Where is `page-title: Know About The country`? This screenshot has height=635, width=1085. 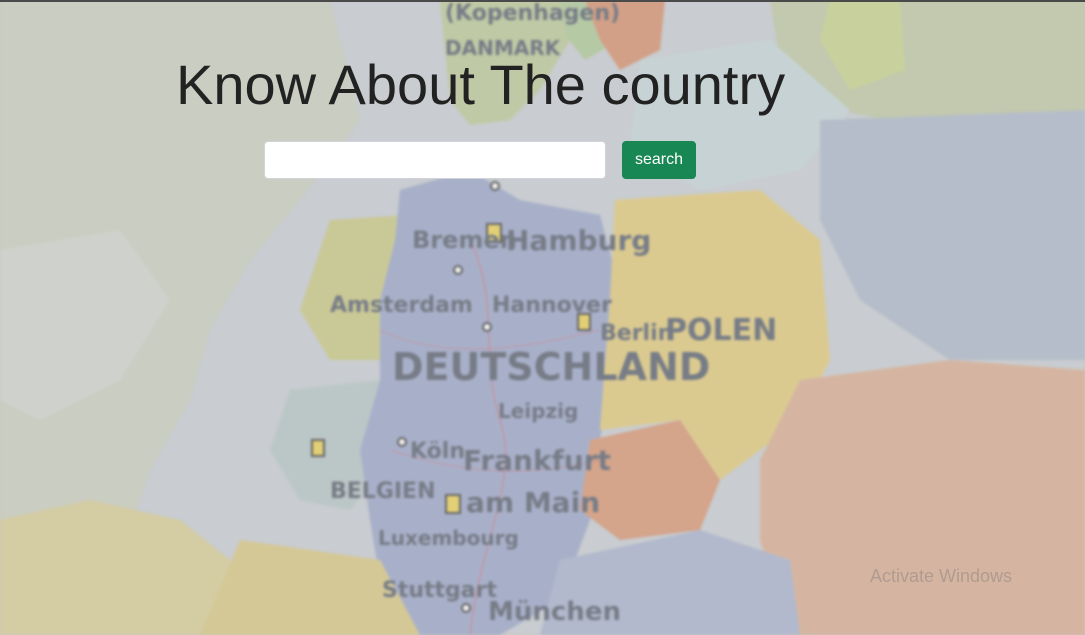
page-title: Know About The country is located at coordinates (481, 84).